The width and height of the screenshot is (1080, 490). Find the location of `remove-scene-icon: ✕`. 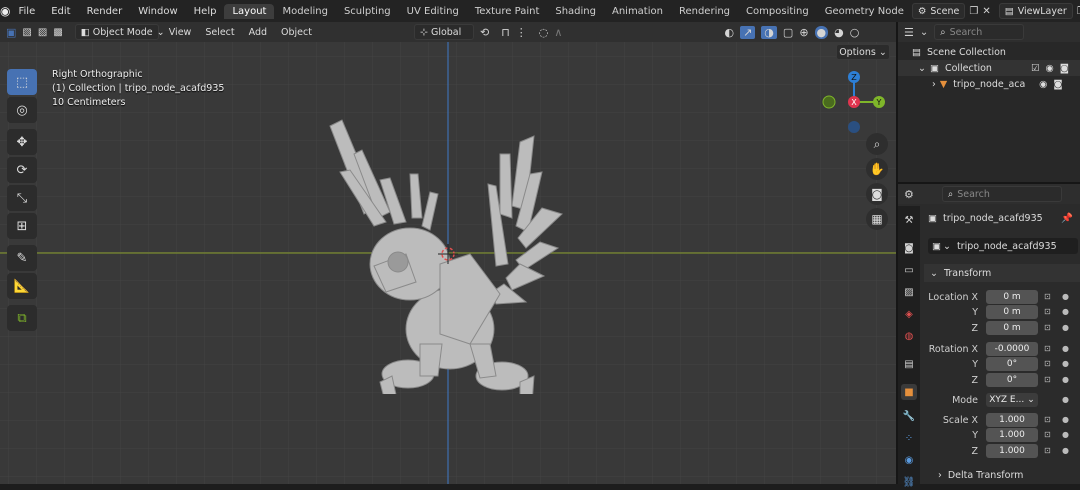

remove-scene-icon: ✕ is located at coordinates (986, 11).